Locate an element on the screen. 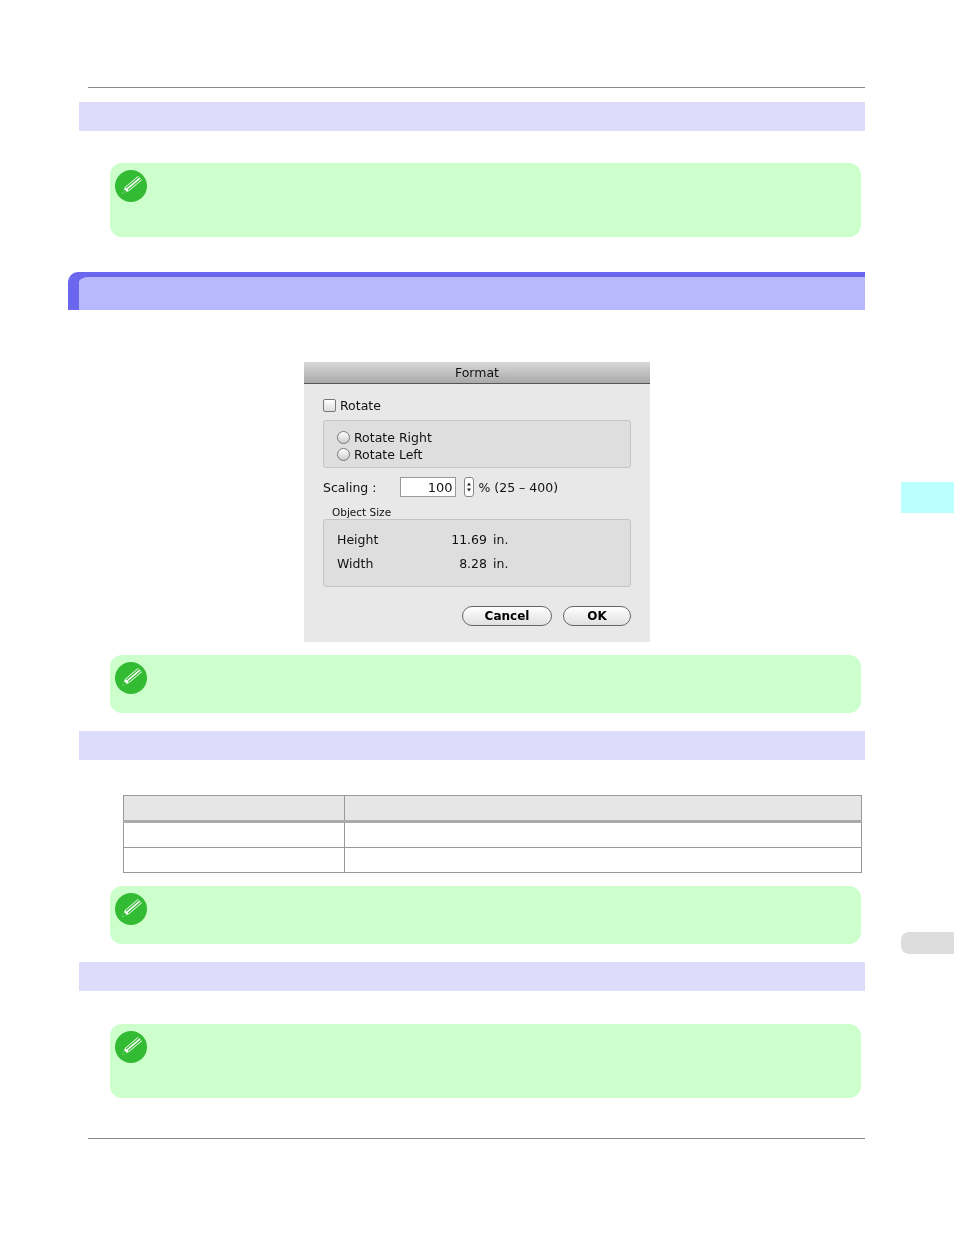 This screenshot has height=1235, width=954. size-label: Height is located at coordinates (358, 540).